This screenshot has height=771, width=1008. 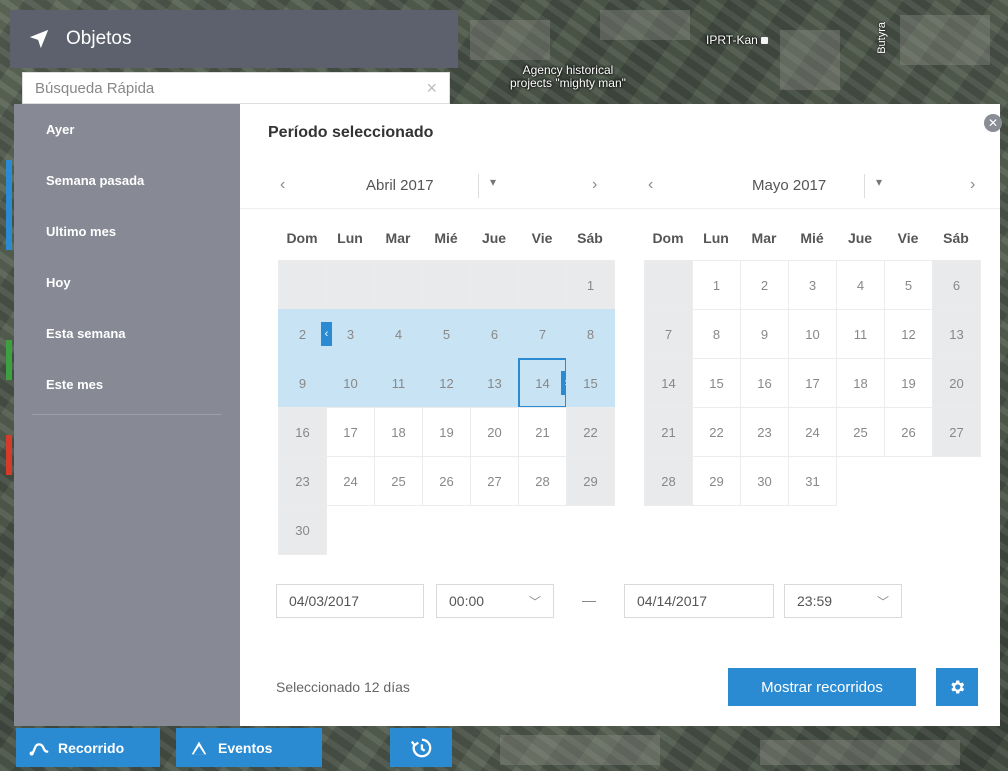 I want to click on calendar-day: 14›, so click(x=545, y=383).